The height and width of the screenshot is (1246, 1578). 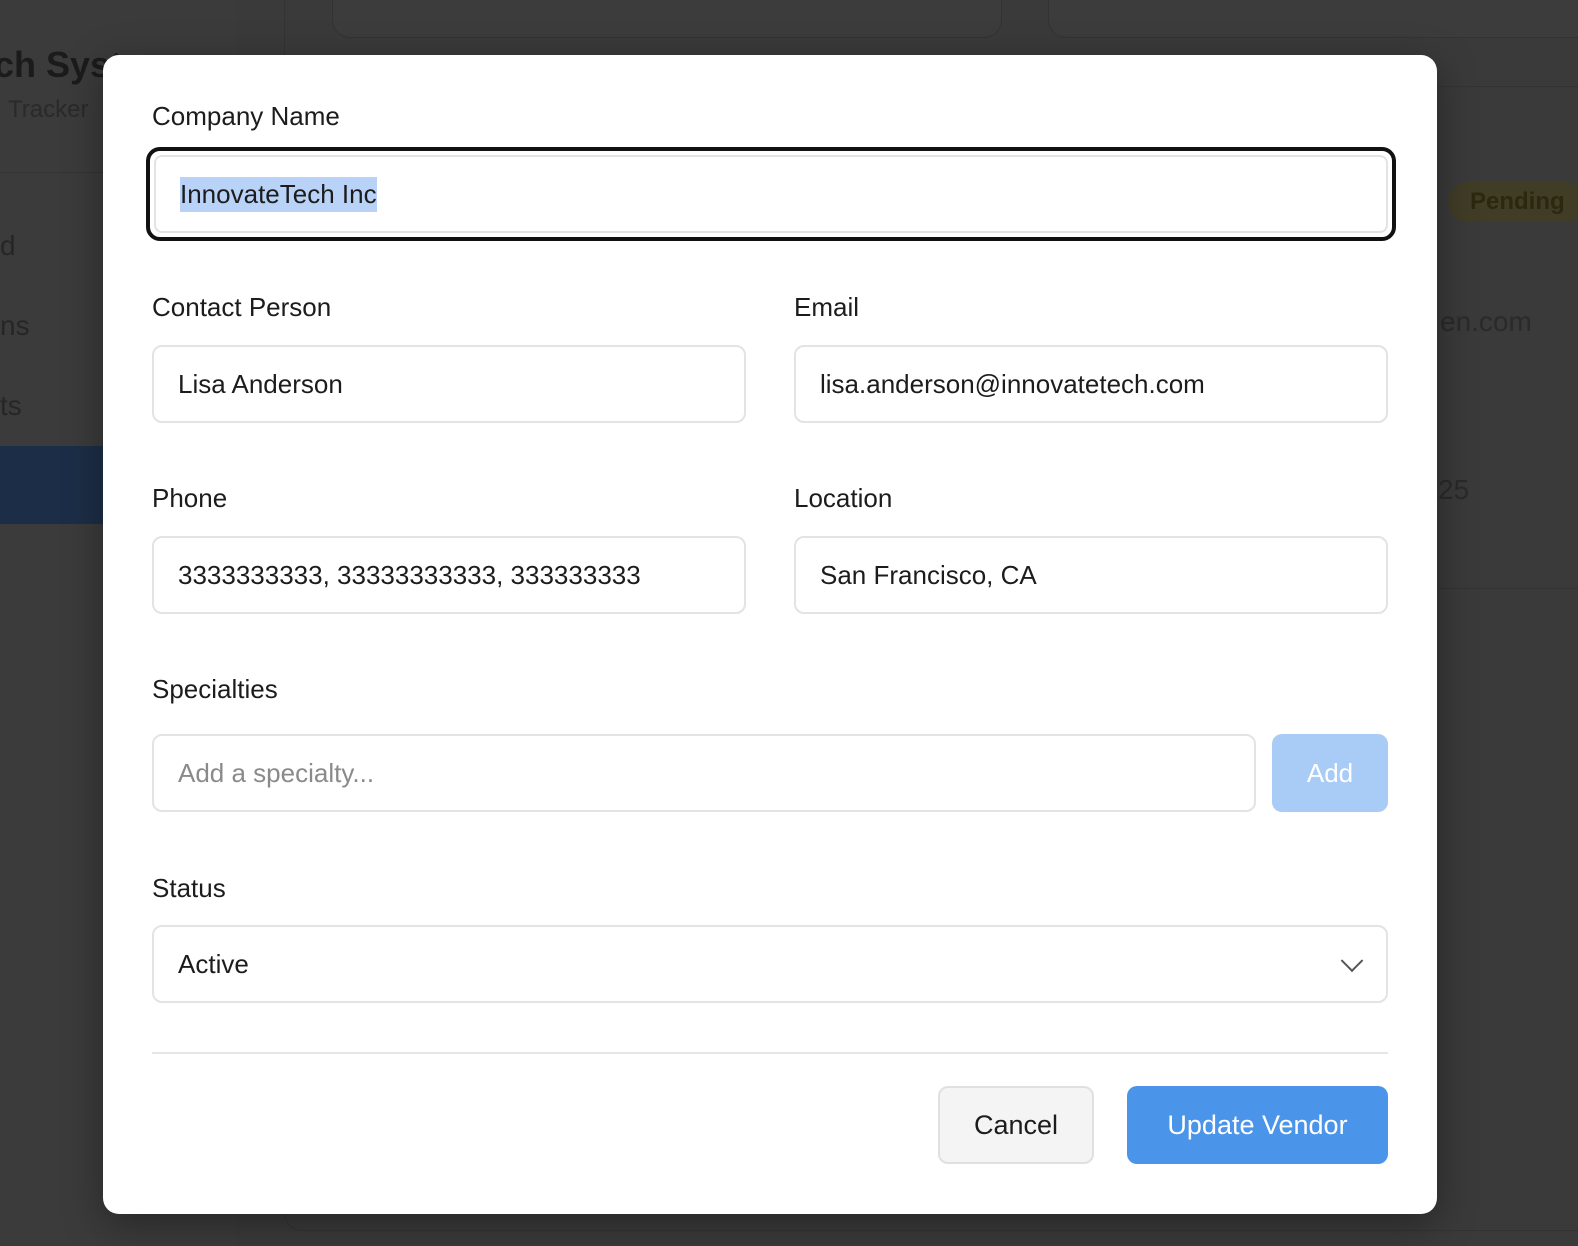 What do you see at coordinates (8, 246) in the screenshot?
I see `sidebar-item-1: d` at bounding box center [8, 246].